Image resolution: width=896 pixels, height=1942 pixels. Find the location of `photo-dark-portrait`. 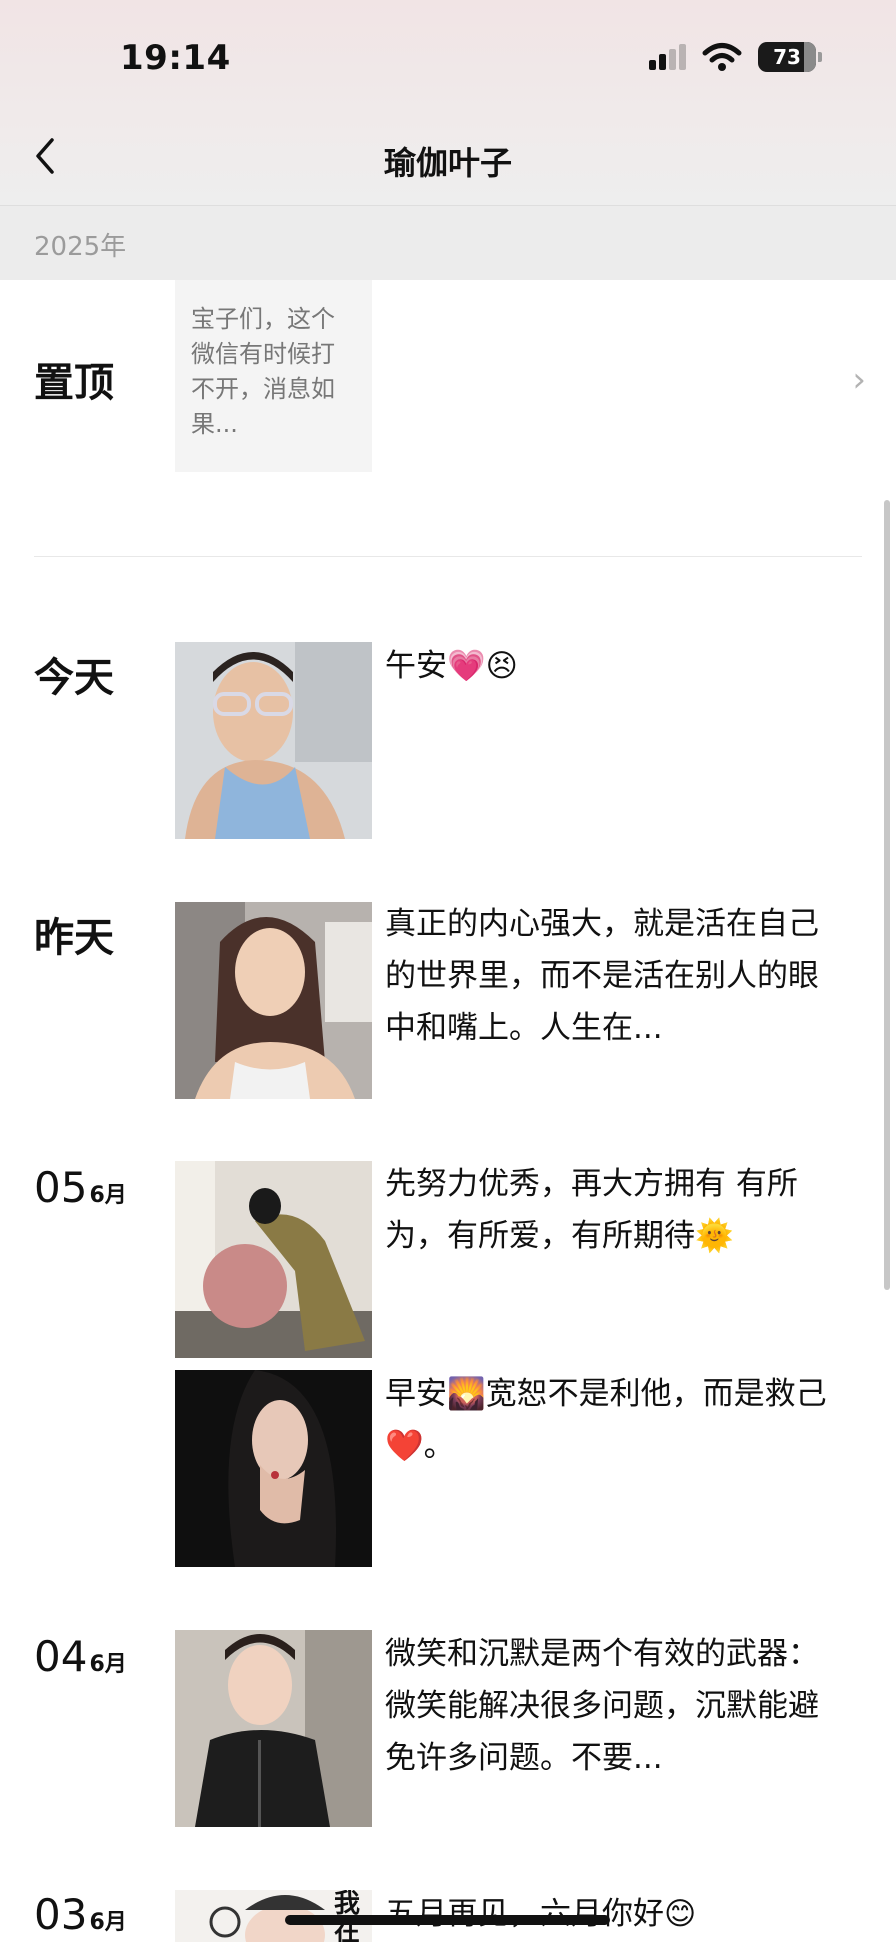

photo-dark-portrait is located at coordinates (273, 1468).